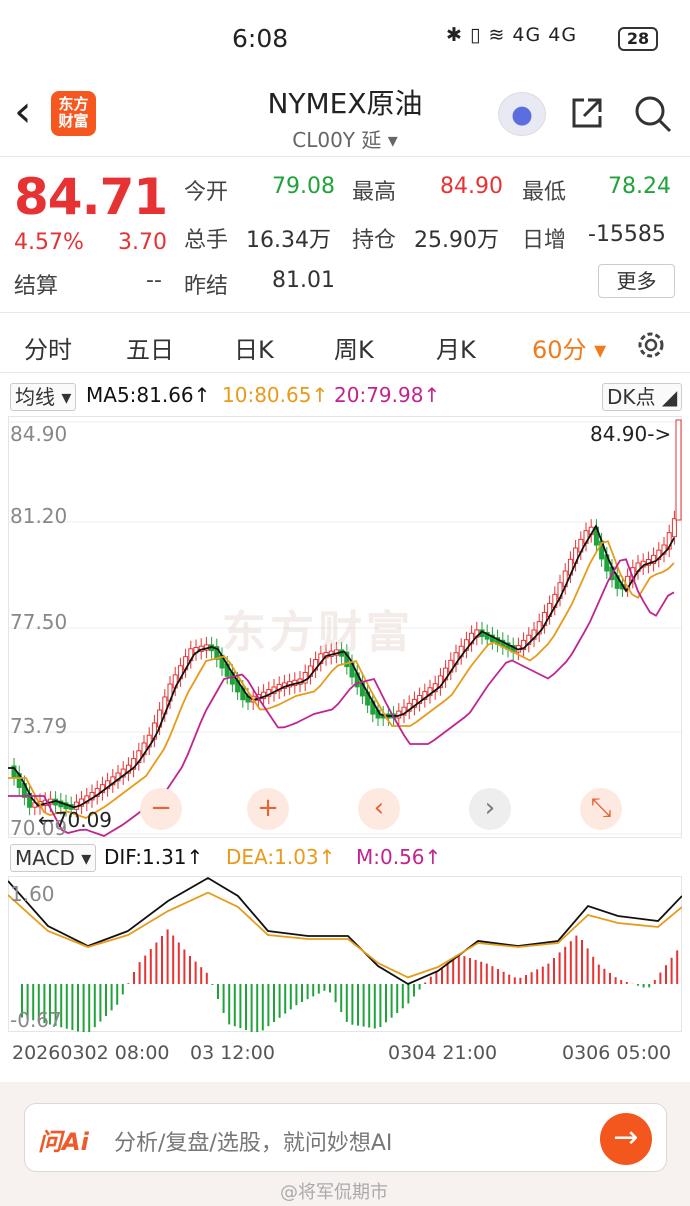 This screenshot has height=1206, width=690. Describe the element at coordinates (651, 345) in the screenshot. I see `gear-icon` at that location.